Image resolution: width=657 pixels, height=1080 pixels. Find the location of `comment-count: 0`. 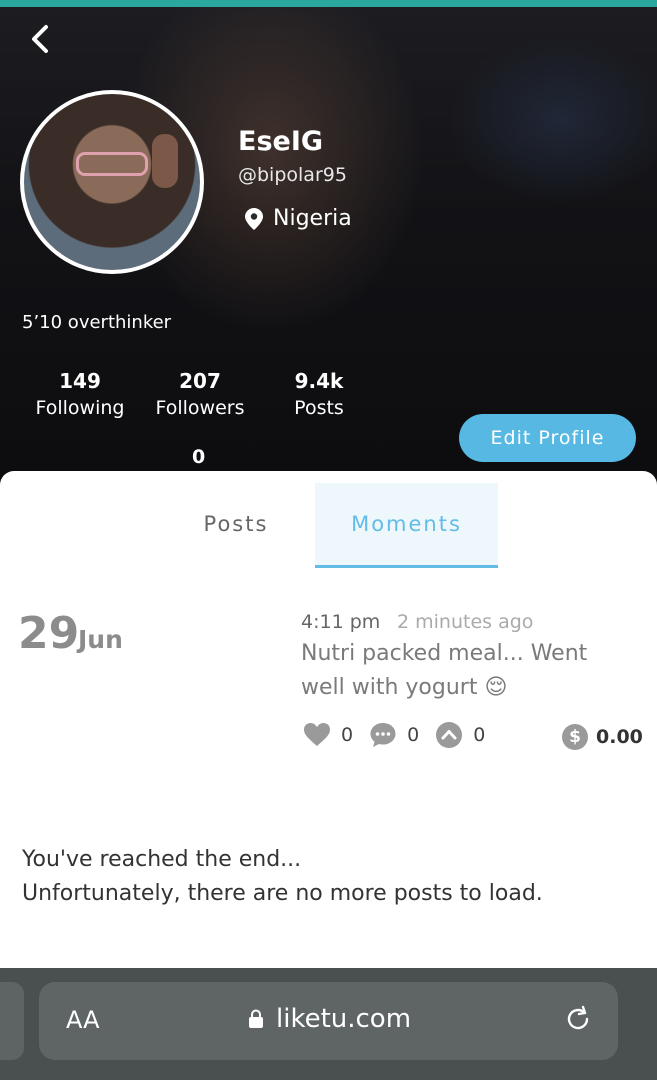

comment-count: 0 is located at coordinates (413, 735).